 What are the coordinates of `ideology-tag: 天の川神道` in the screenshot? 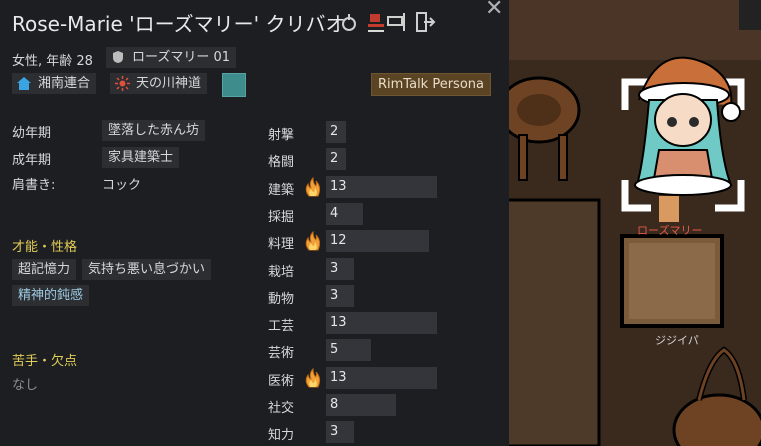 It's located at (159, 83).